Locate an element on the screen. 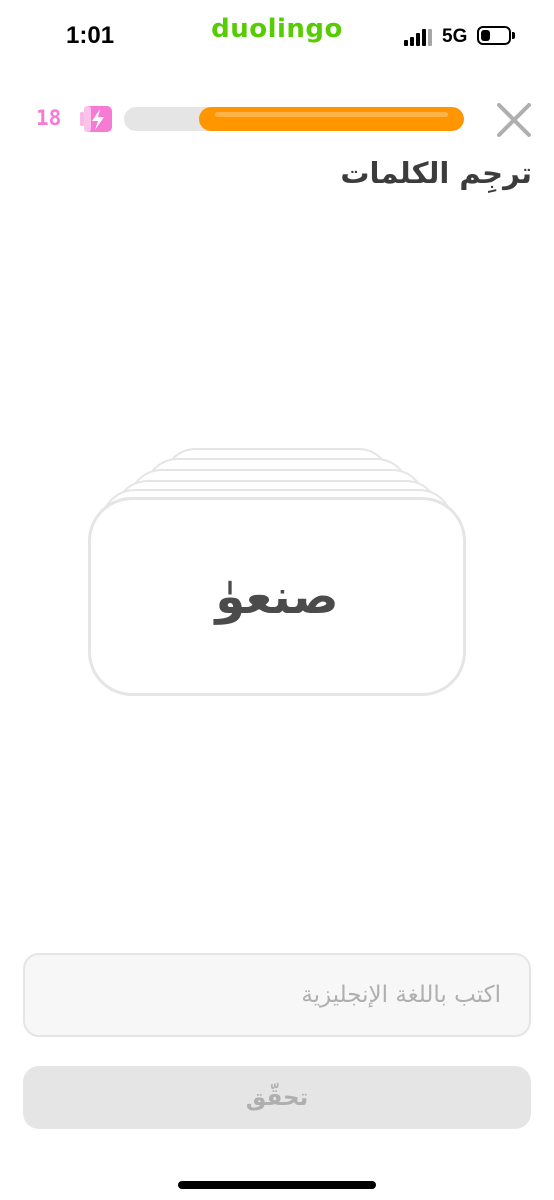 Image resolution: width=554 pixels, height=1200 pixels. check-button: تحقّق is located at coordinates (277, 1097).